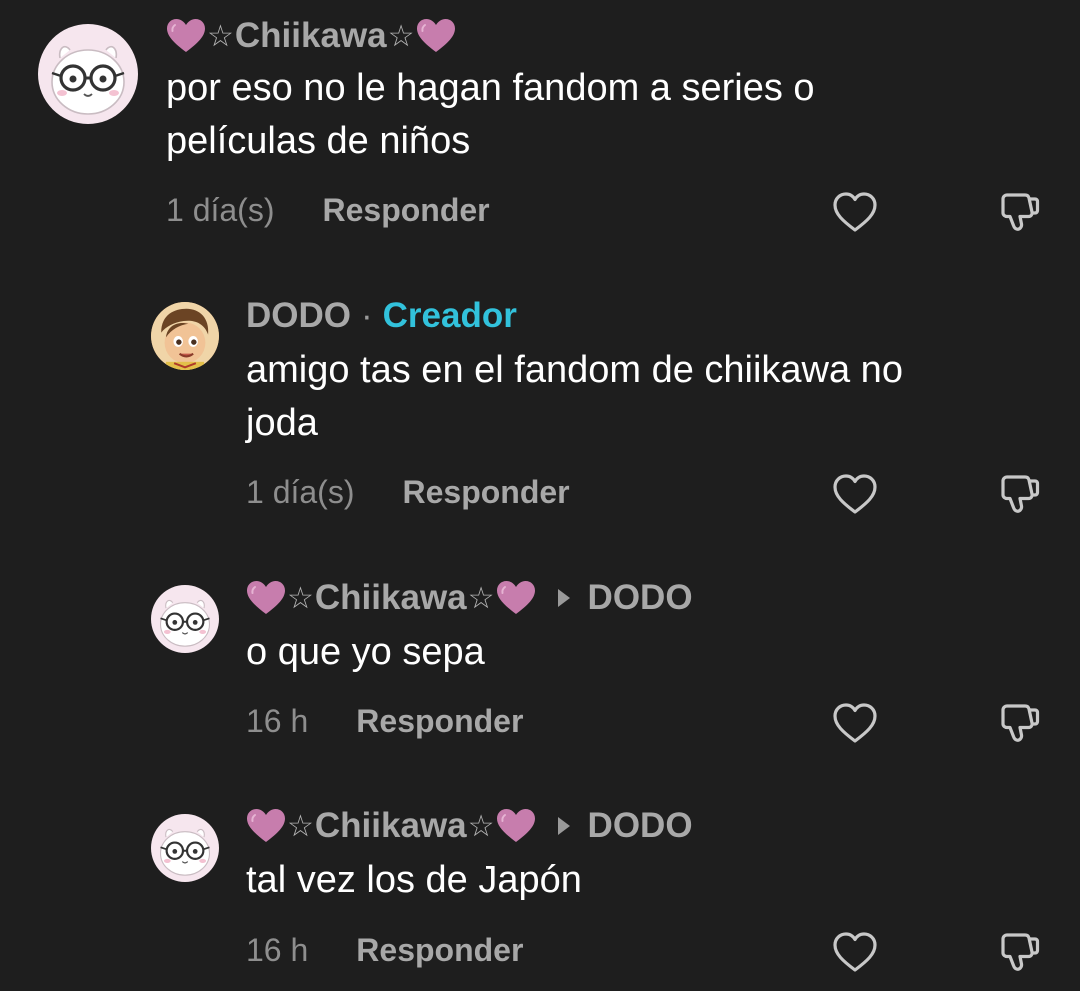 The height and width of the screenshot is (991, 1080). I want to click on comment-text-line: tal vez los de Japón, so click(414, 880).